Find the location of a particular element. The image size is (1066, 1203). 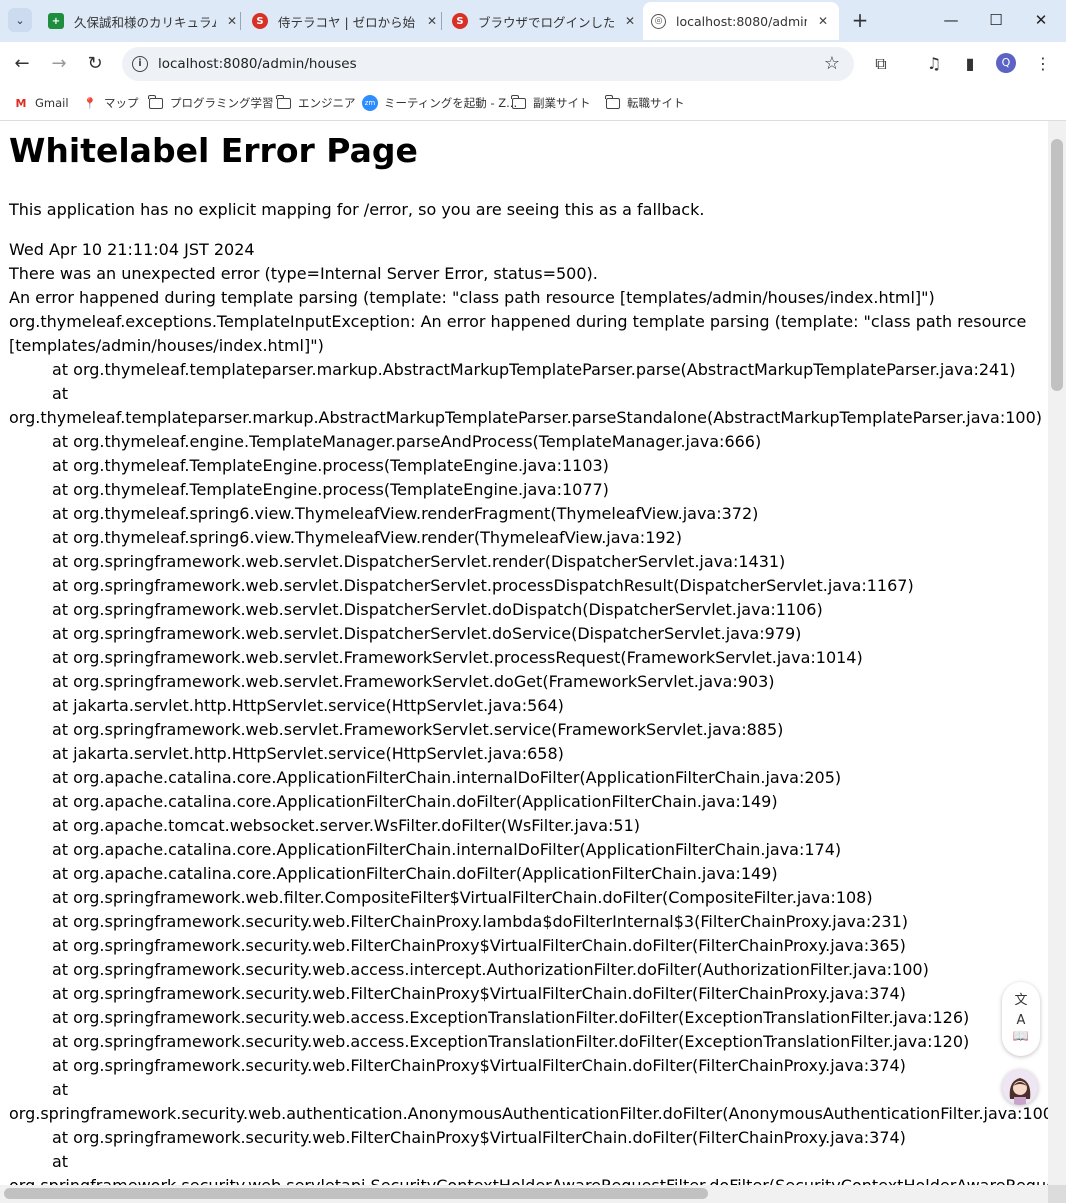

address-bar: i localhost:8080/admin/houses ☆ is located at coordinates (488, 64).